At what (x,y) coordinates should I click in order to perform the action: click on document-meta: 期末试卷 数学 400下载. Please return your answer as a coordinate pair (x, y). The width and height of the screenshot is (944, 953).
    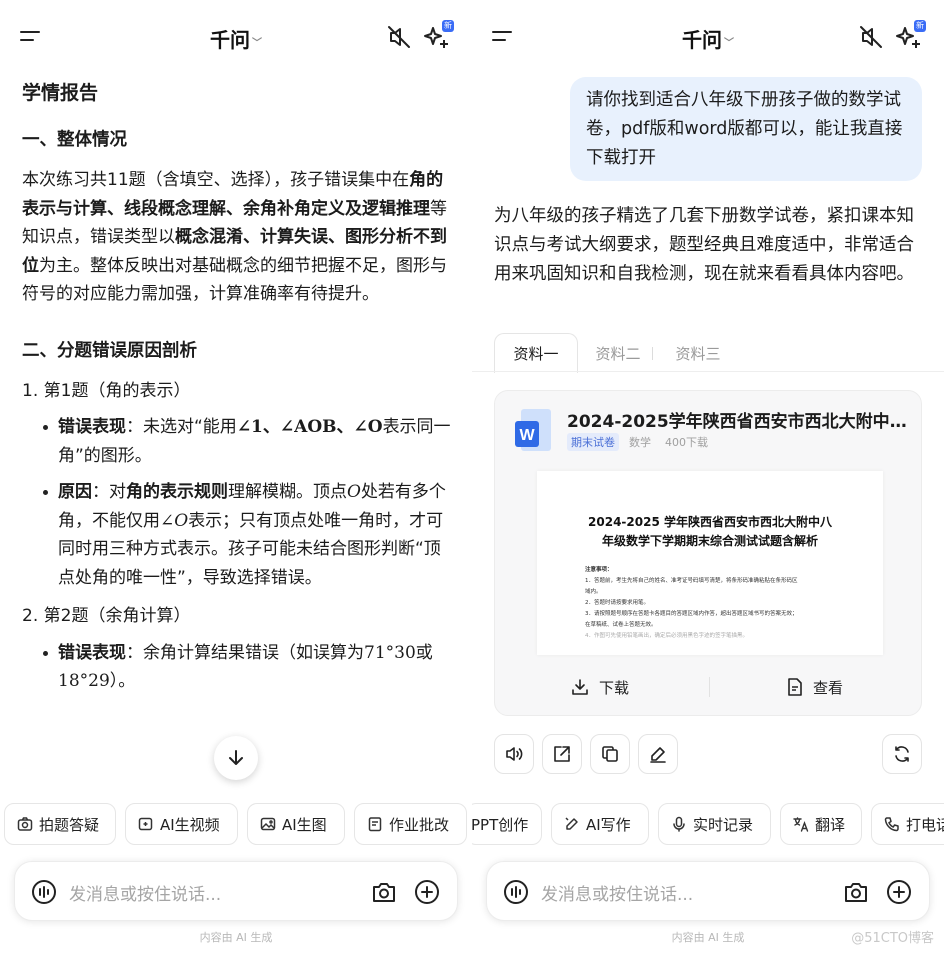
    Looking at the image, I should click on (644, 442).